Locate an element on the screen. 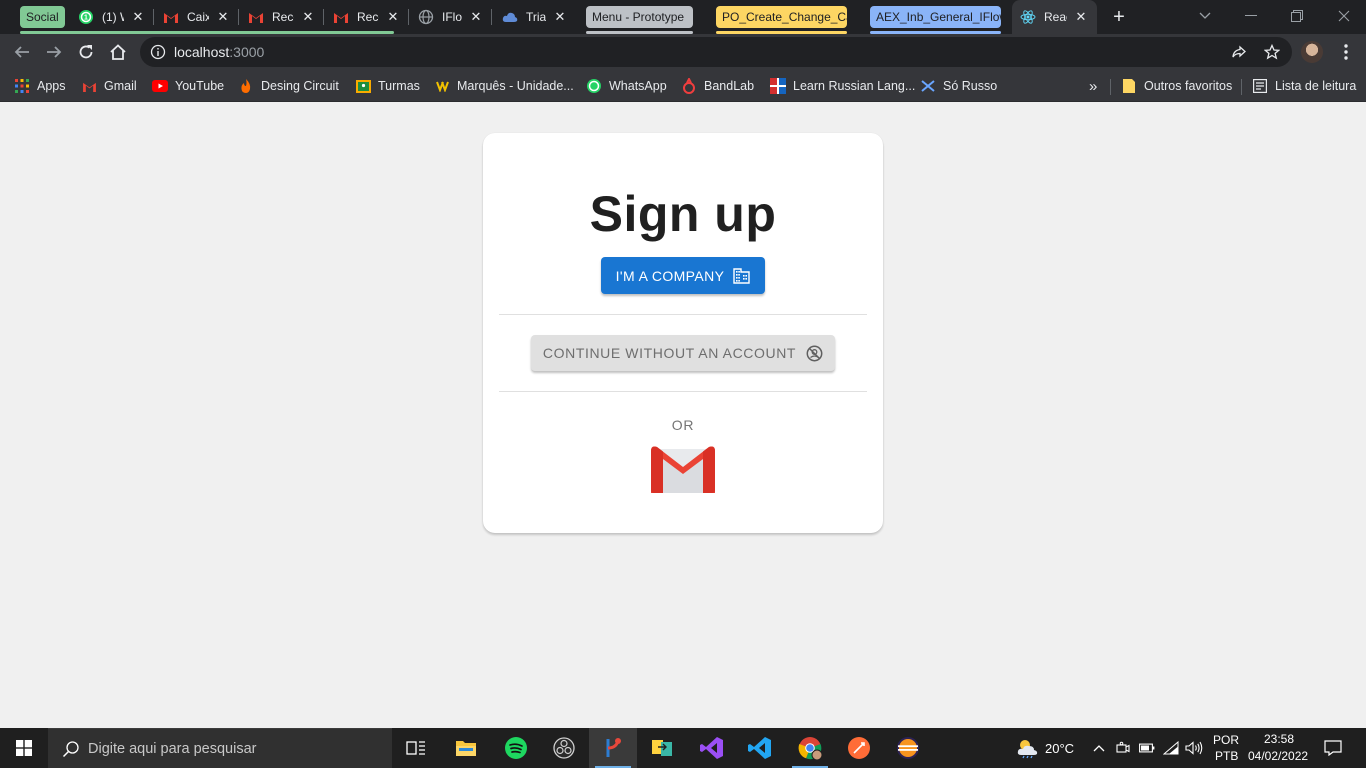 The width and height of the screenshot is (1366, 768). new-tab-button: + is located at coordinates (1119, 17).